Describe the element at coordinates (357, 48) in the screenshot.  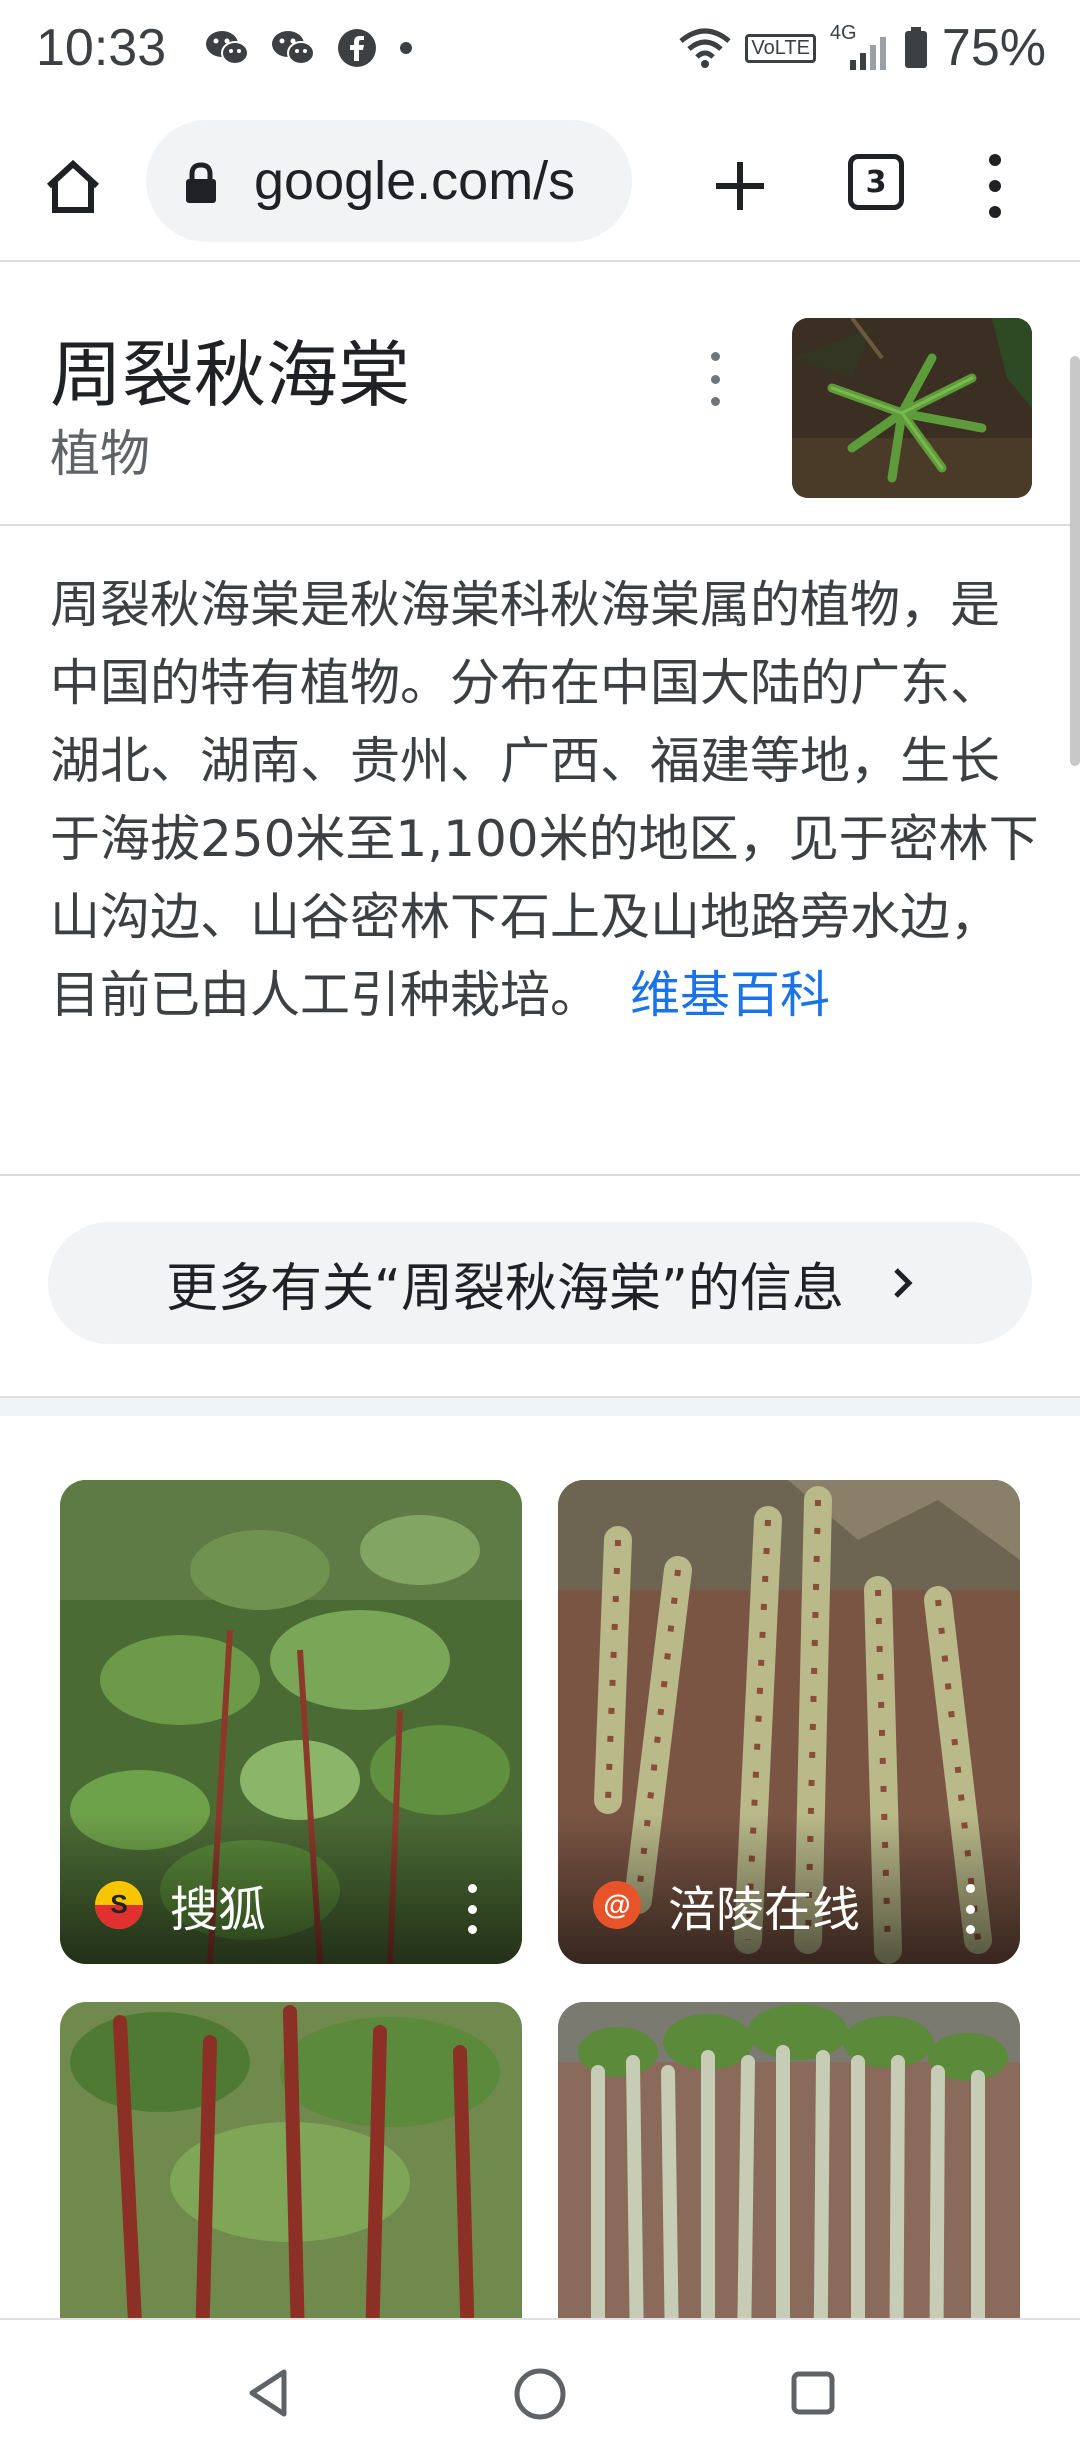
I see `facebook-icon` at that location.